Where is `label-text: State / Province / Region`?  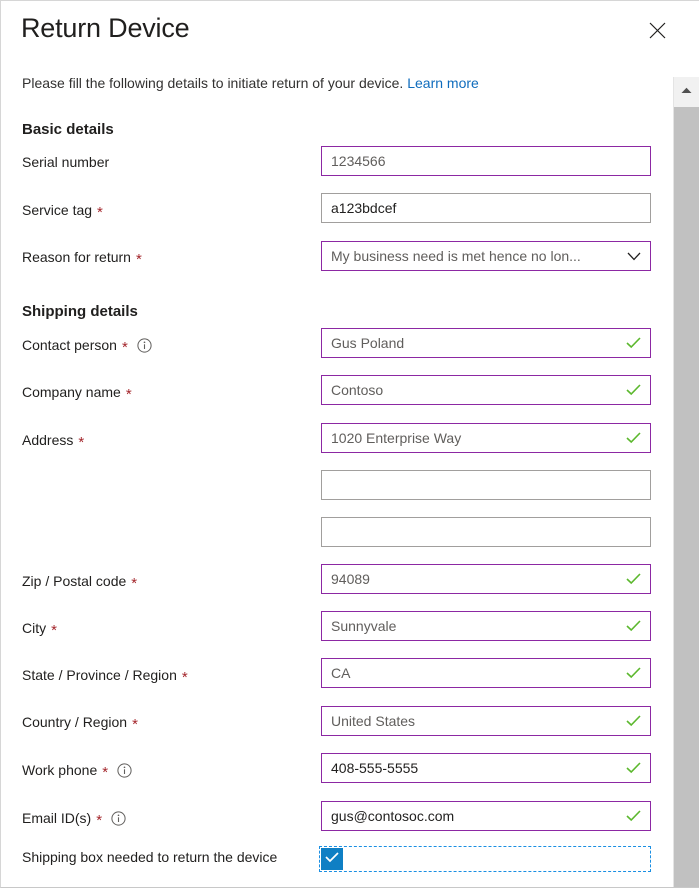
label-text: State / Province / Region is located at coordinates (99, 675).